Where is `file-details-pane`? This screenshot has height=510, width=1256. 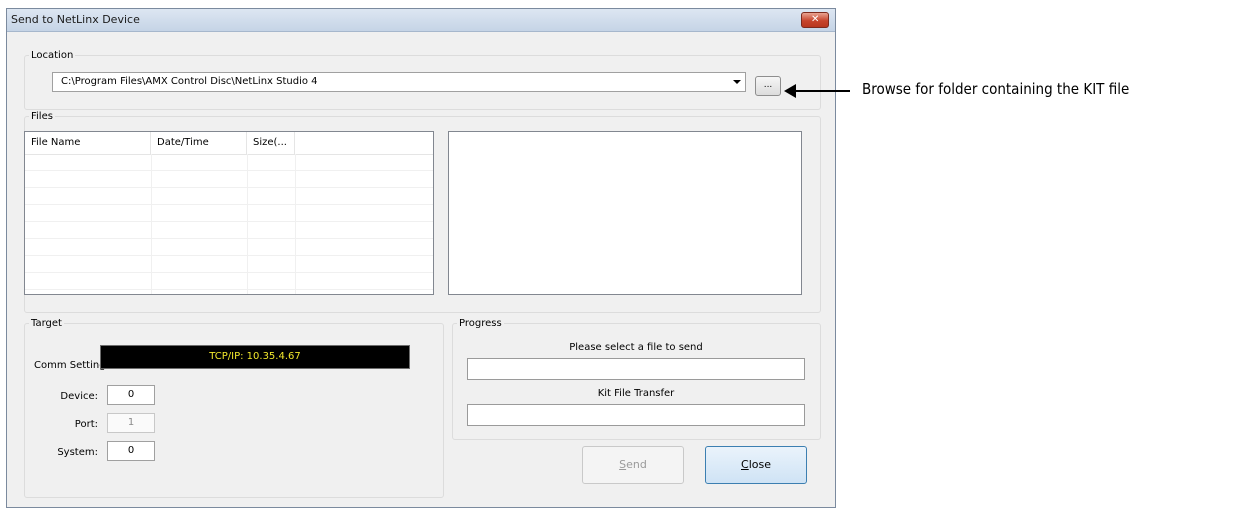
file-details-pane is located at coordinates (625, 213).